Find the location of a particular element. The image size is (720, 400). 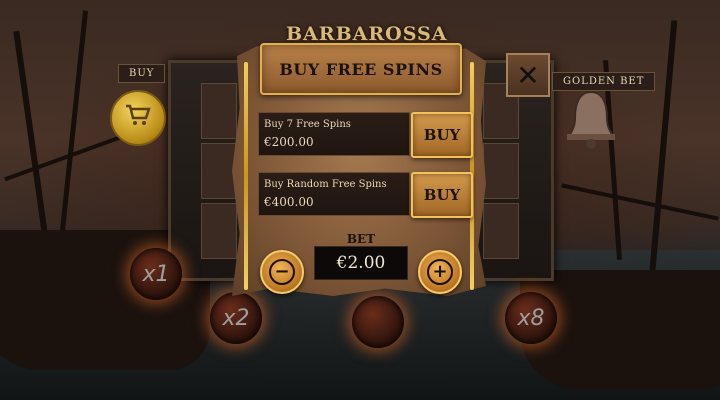

option-price: €200.00 is located at coordinates (289, 142).